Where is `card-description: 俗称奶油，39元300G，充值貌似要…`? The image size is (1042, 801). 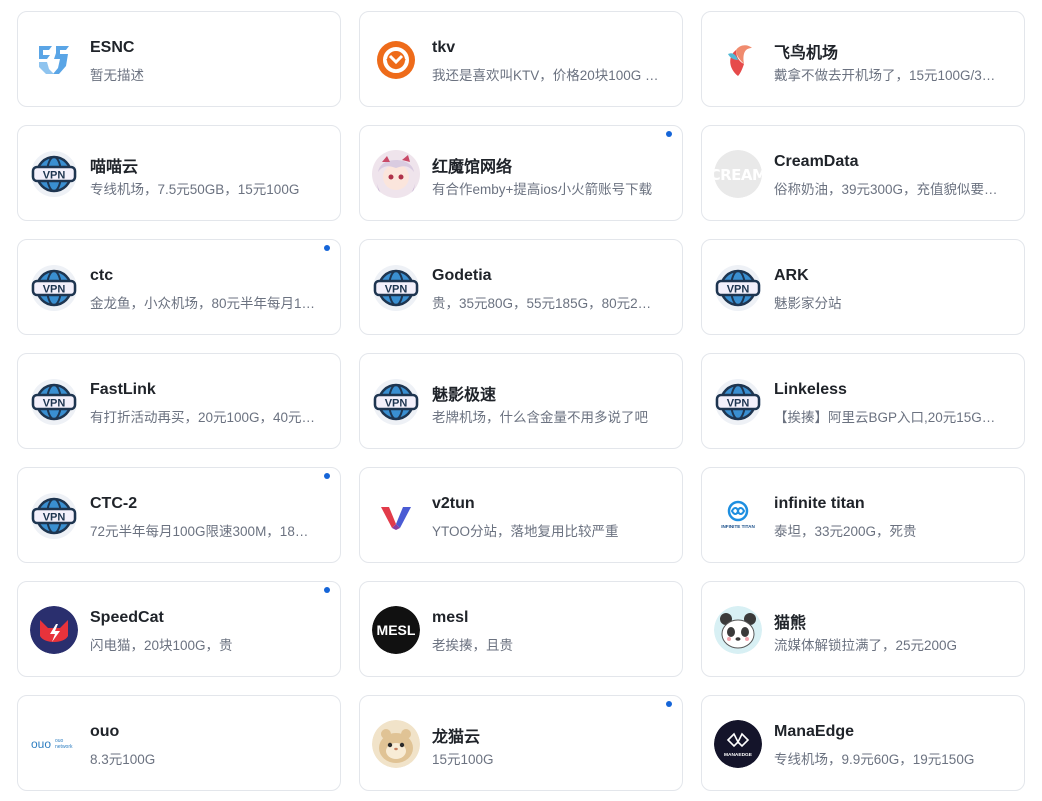 card-description: 俗称奶油，39元300G，充值貌似要… is located at coordinates (886, 189).